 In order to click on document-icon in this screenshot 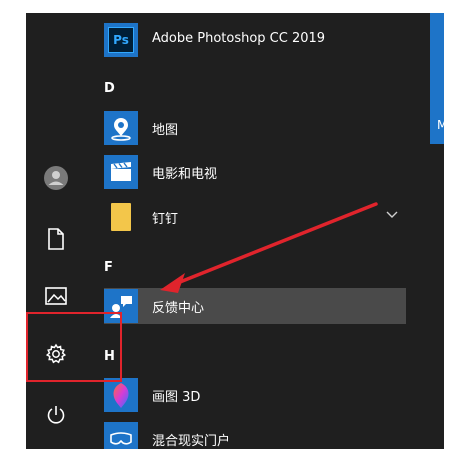, I will do `click(56, 239)`.